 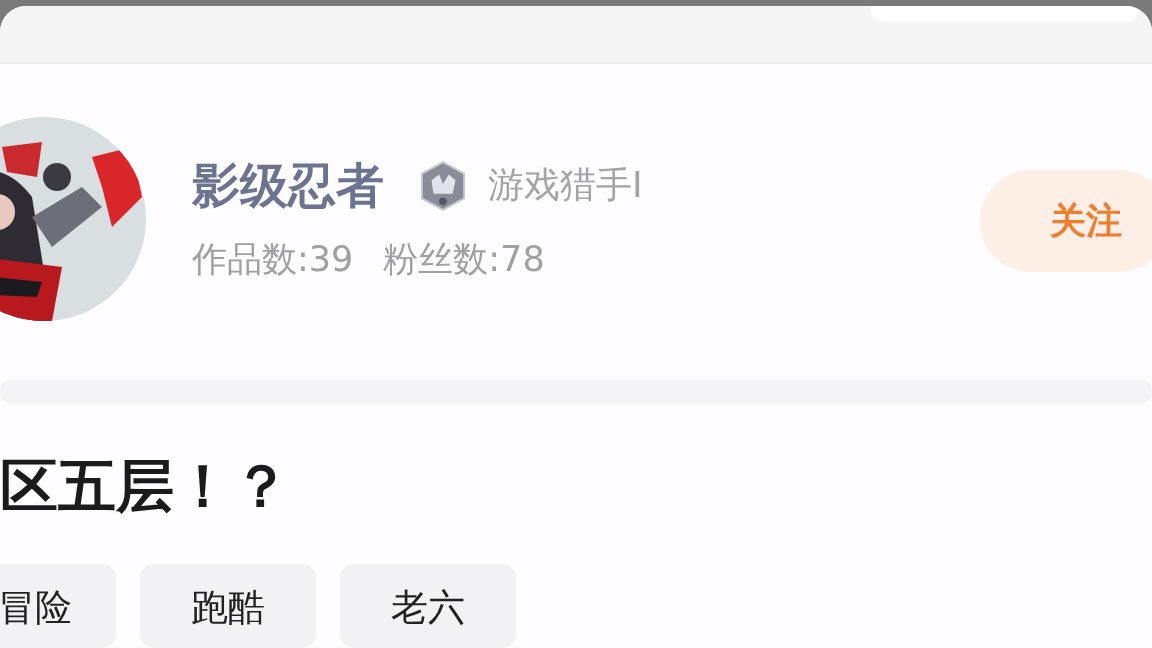 I want to click on tag-chip: 冒险, so click(x=58, y=606).